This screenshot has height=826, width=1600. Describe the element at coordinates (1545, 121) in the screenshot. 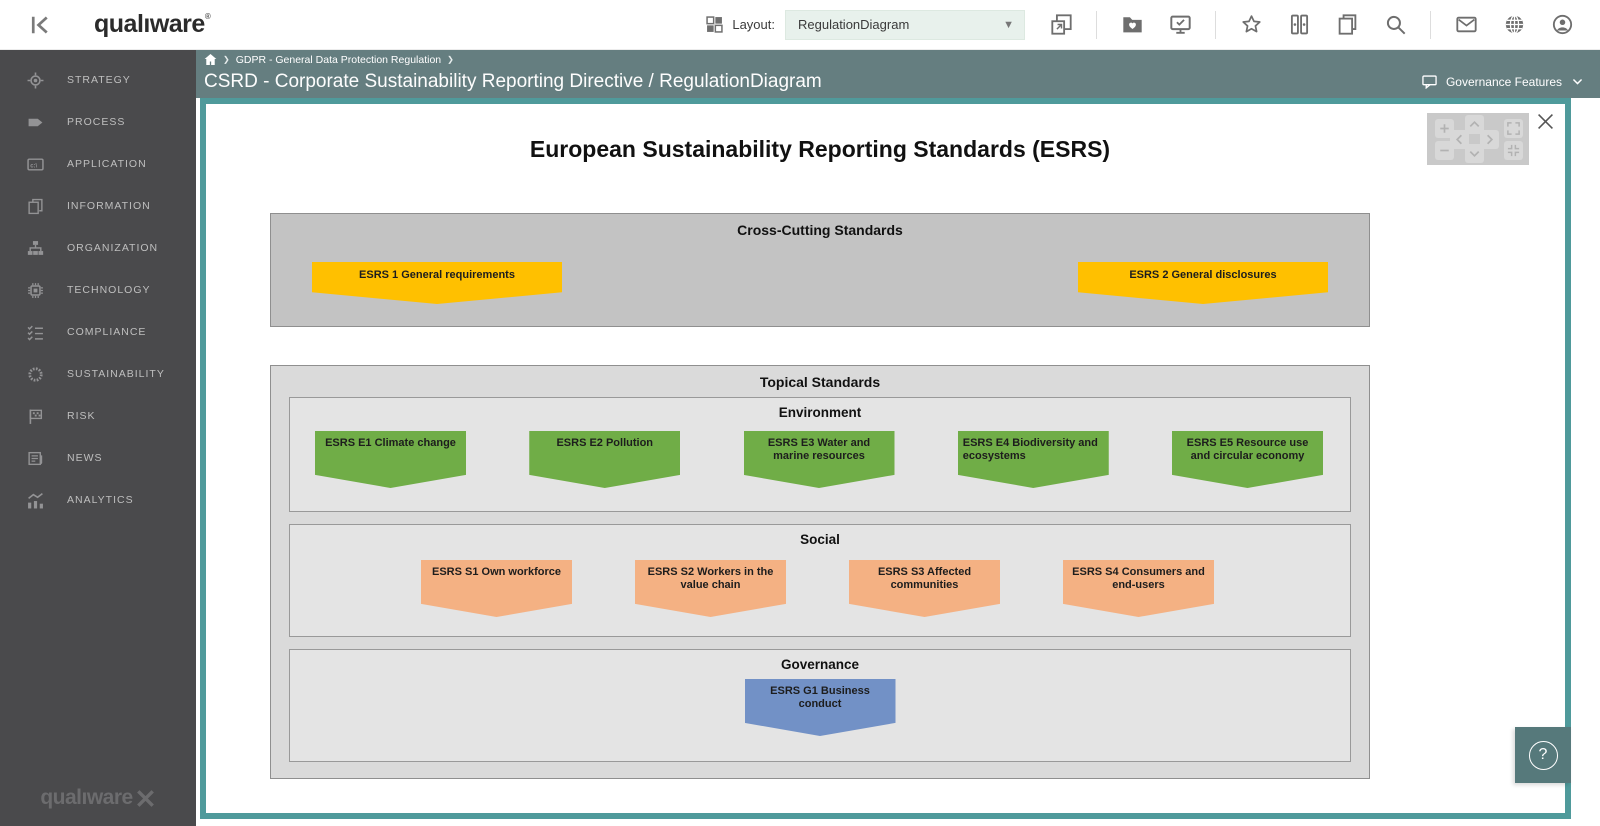

I see `close-icon` at that location.